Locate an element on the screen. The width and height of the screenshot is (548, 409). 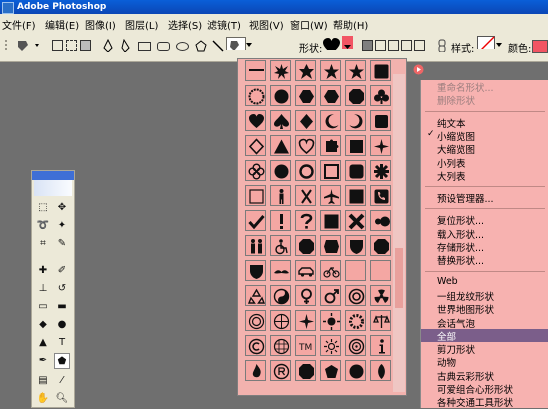
flyout-menu-item: 全部 is located at coordinates (484, 335).